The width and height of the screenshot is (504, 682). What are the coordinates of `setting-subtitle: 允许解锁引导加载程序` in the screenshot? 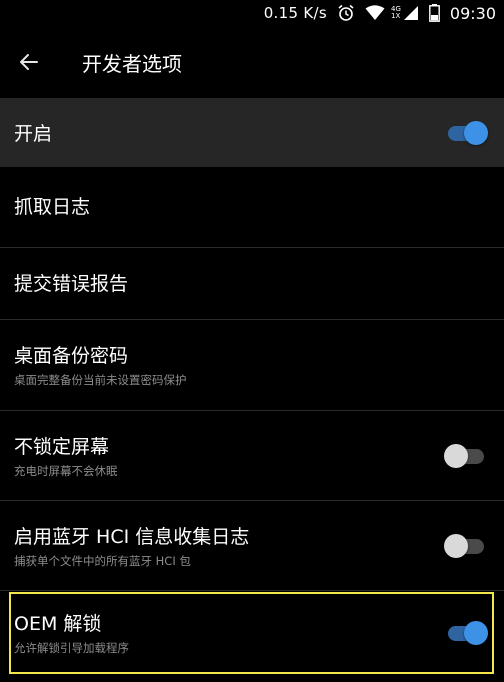 It's located at (71, 647).